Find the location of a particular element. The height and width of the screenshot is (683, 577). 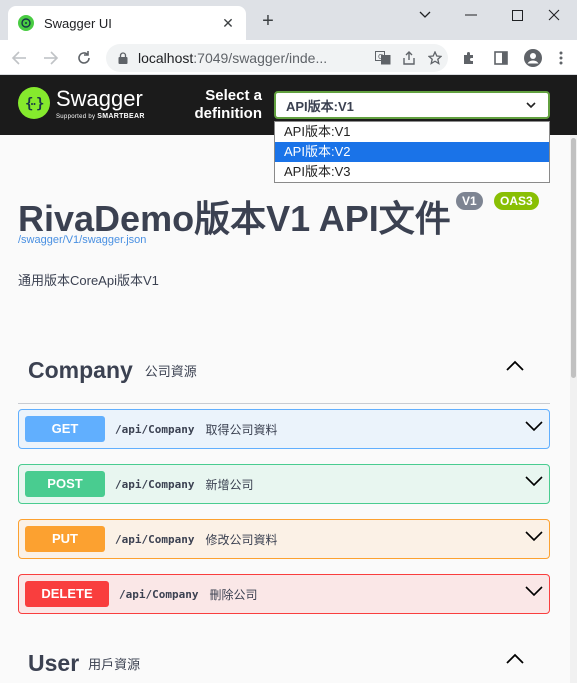

operation-delete: DELETE /api/Company 刪除公司 is located at coordinates (284, 594).